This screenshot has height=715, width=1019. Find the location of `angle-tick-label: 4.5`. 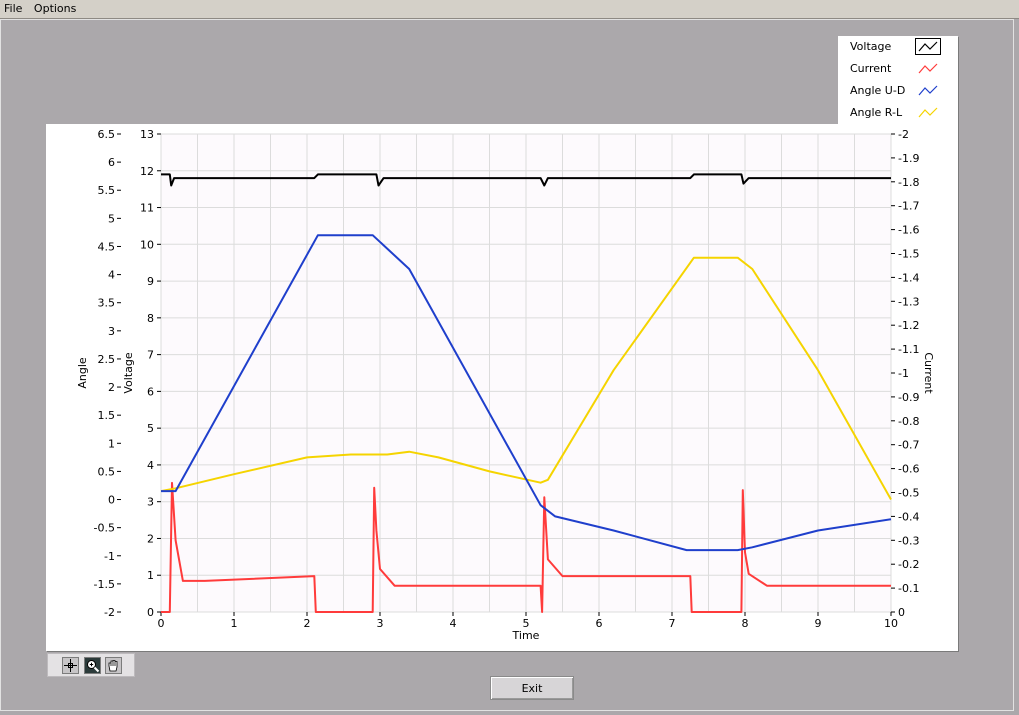

angle-tick-label: 4.5 is located at coordinates (107, 246).